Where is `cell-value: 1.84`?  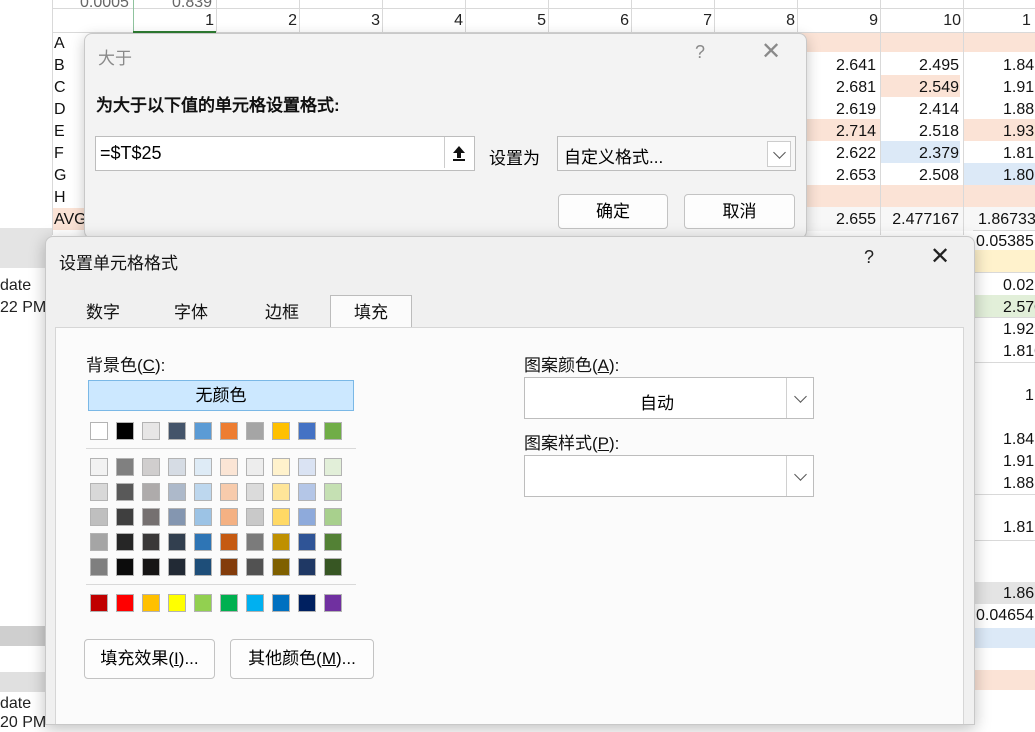
cell-value: 1.84 is located at coordinates (1018, 66).